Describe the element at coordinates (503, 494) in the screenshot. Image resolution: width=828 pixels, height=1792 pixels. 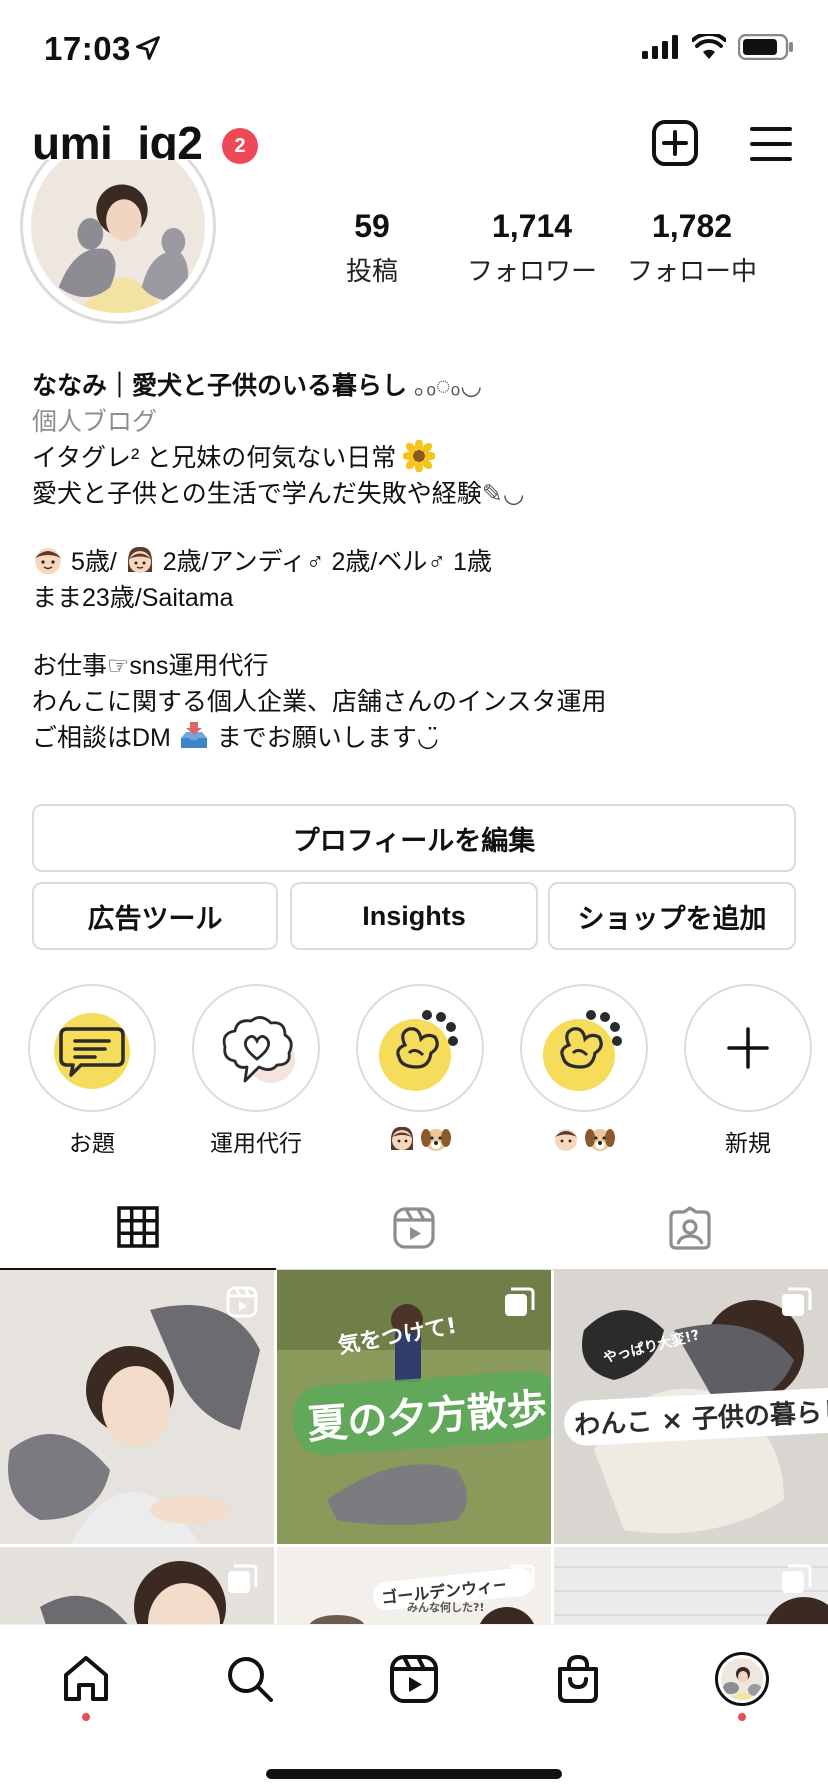
I see `bio-text-2-suffix: ✎◡` at that location.